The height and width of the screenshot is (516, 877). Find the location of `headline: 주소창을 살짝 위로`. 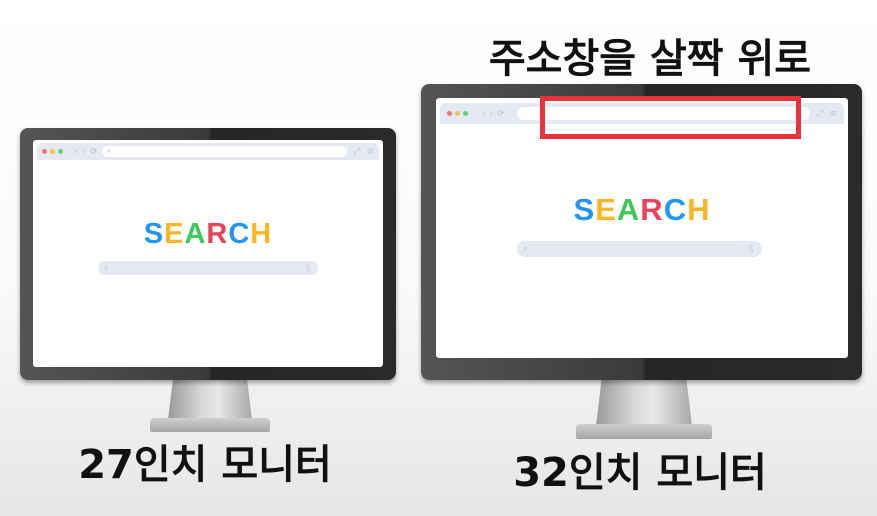

headline: 주소창을 살짝 위로 is located at coordinates (650, 59).